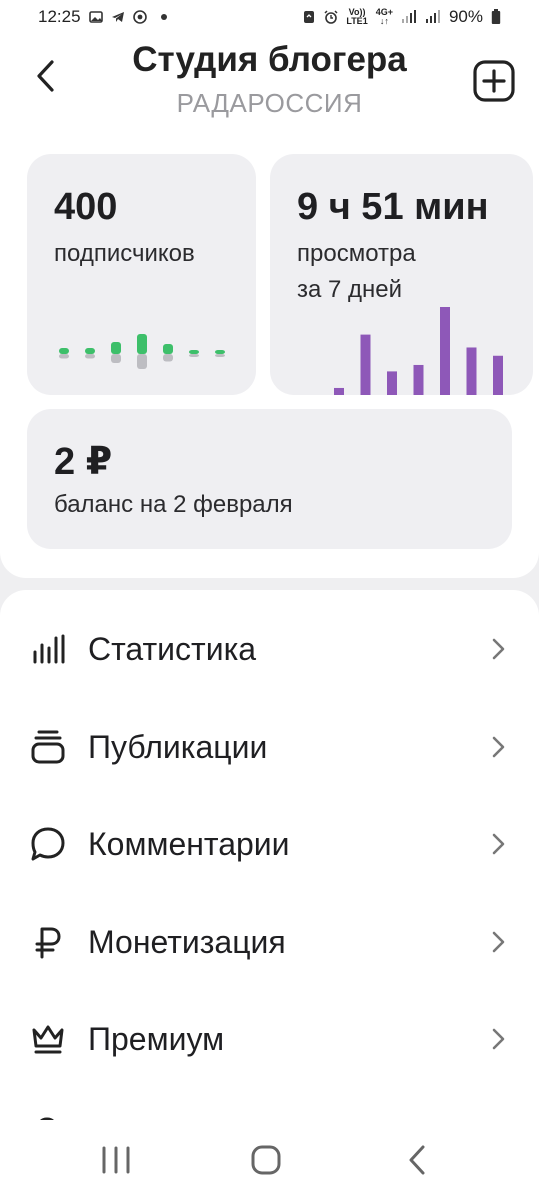 Image resolution: width=539 pixels, height=1200 pixels. Describe the element at coordinates (59, 16) in the screenshot. I see `status-time: 12:25` at that location.